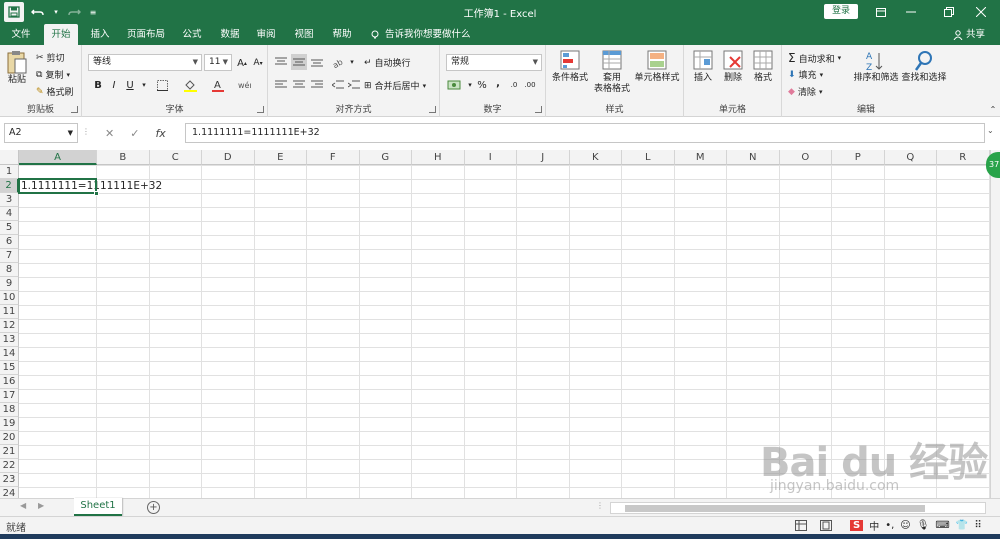  I want to click on row-header-4: 4, so click(9, 214).